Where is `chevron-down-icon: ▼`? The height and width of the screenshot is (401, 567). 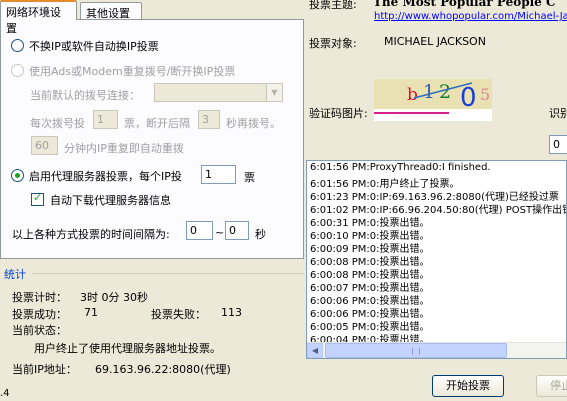 chevron-down-icon: ▼ is located at coordinates (274, 92).